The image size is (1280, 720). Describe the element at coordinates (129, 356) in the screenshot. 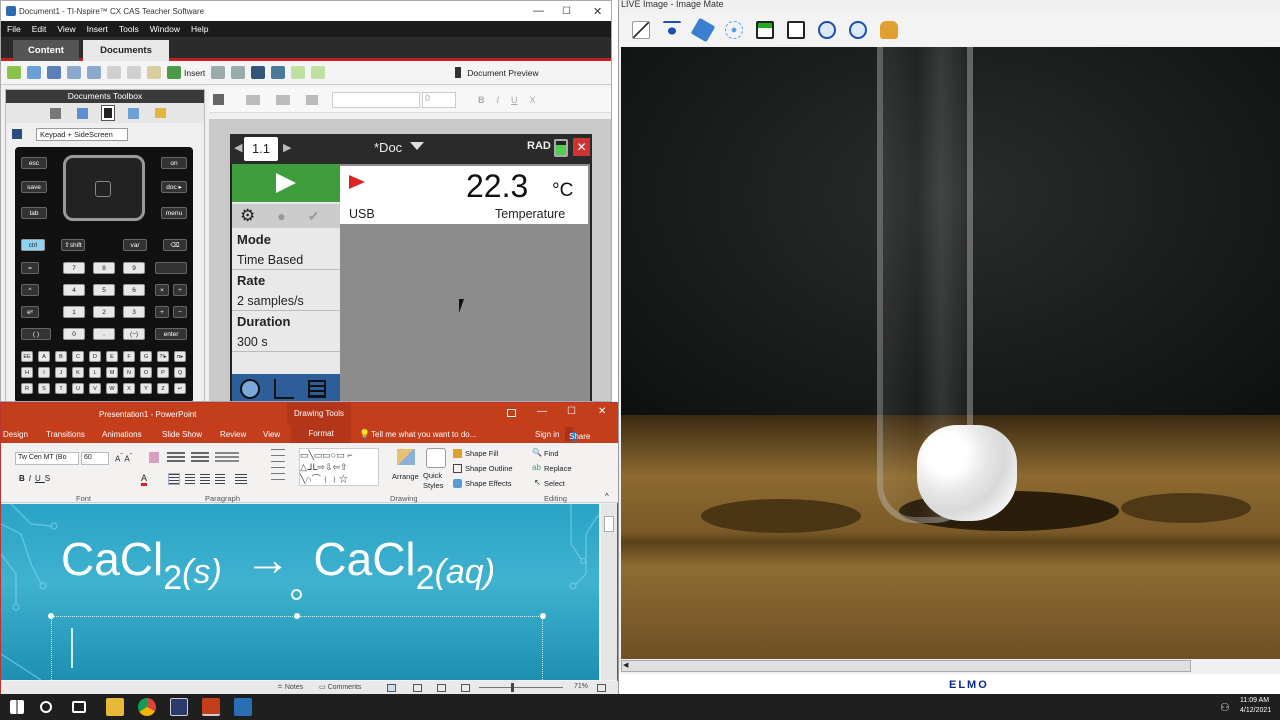

I see `key-letter: F` at that location.